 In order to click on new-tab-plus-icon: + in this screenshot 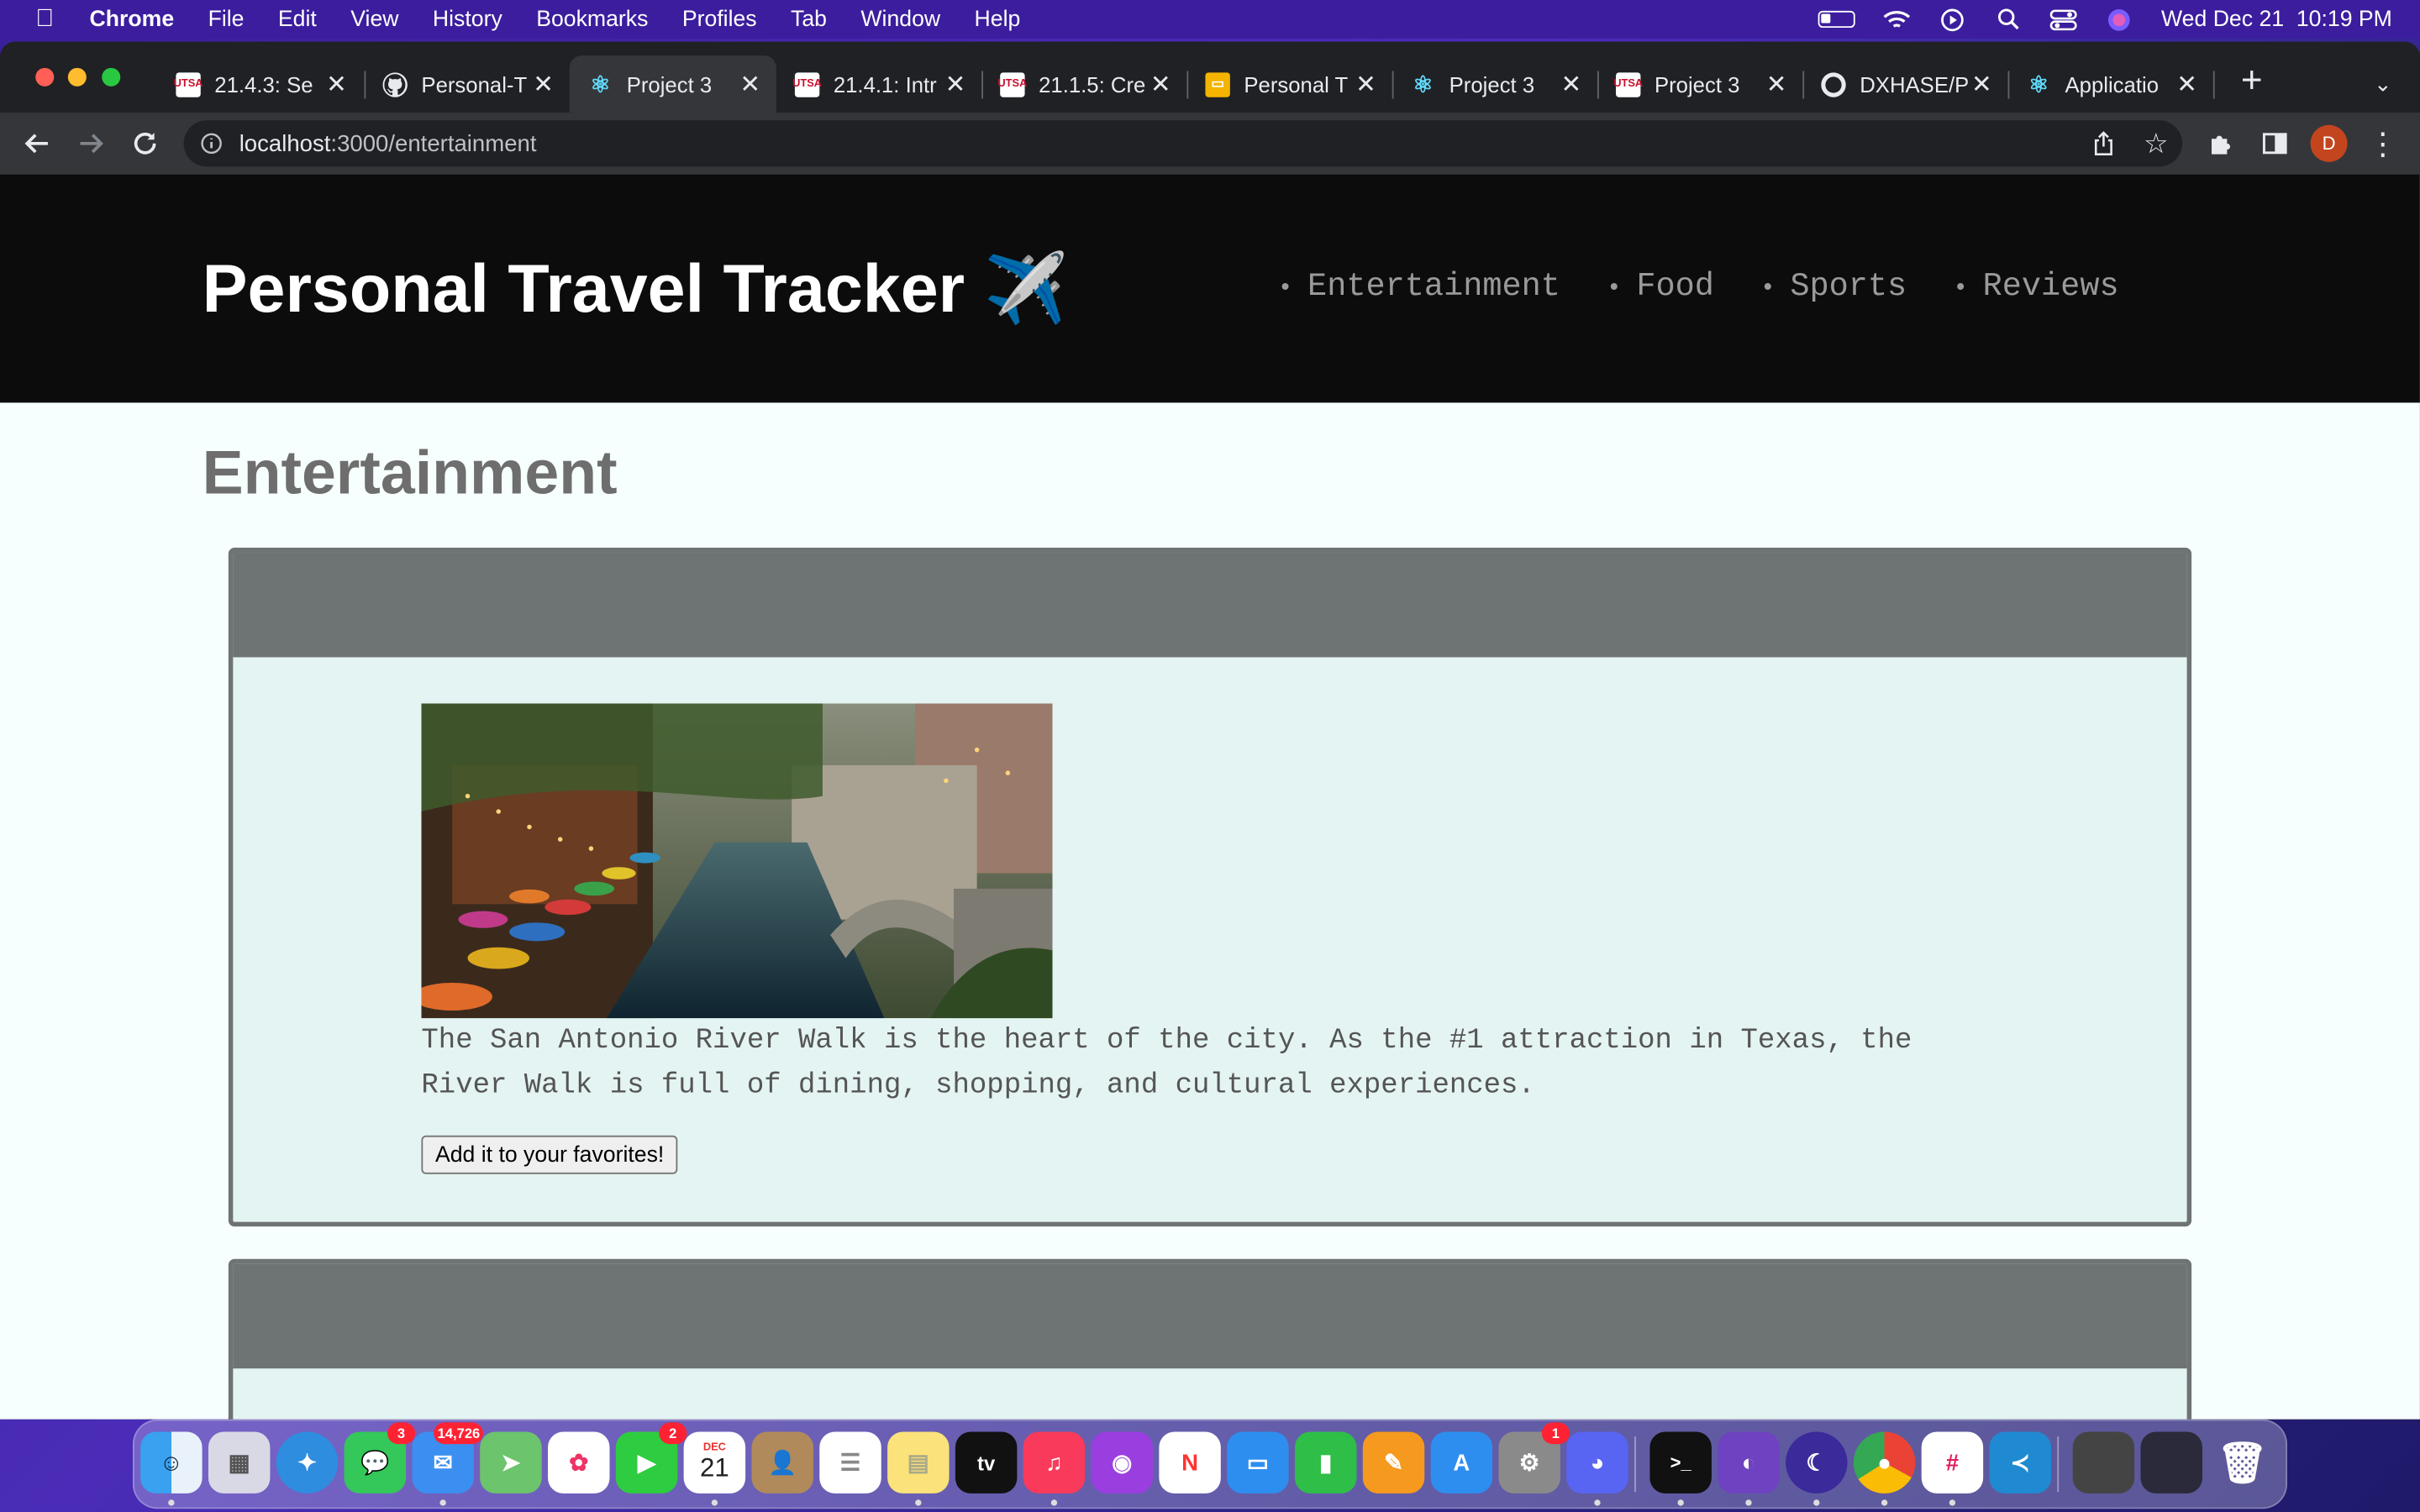, I will do `click(2251, 81)`.